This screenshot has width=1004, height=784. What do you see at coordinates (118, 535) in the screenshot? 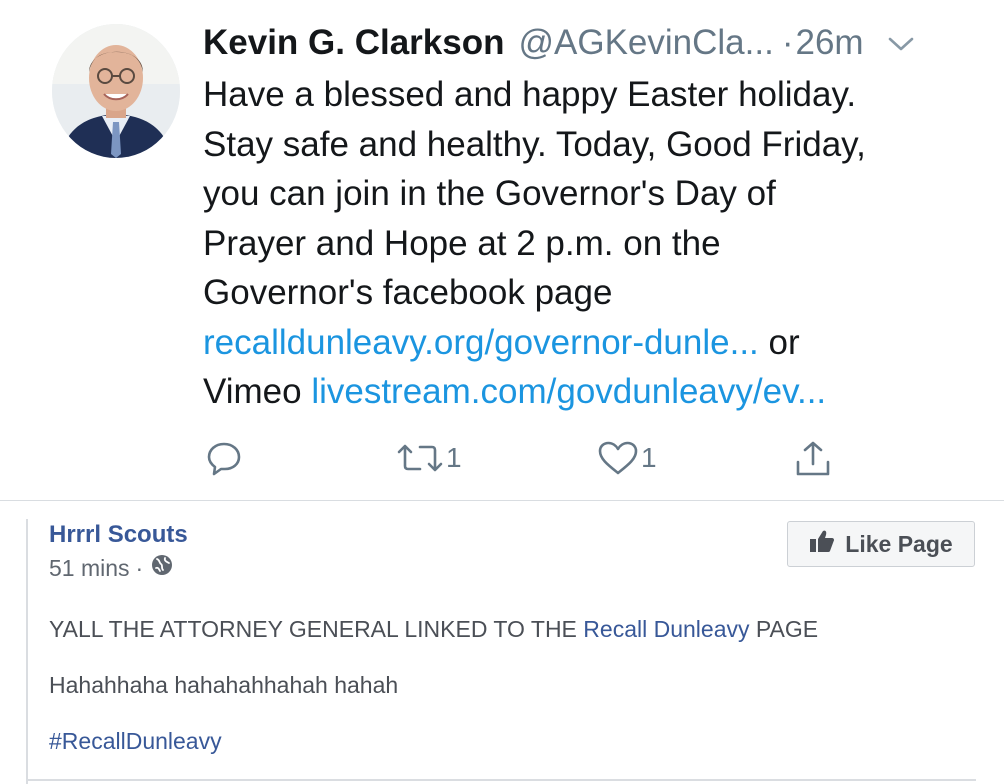
I see `page-name: Hrrrl Scouts` at bounding box center [118, 535].